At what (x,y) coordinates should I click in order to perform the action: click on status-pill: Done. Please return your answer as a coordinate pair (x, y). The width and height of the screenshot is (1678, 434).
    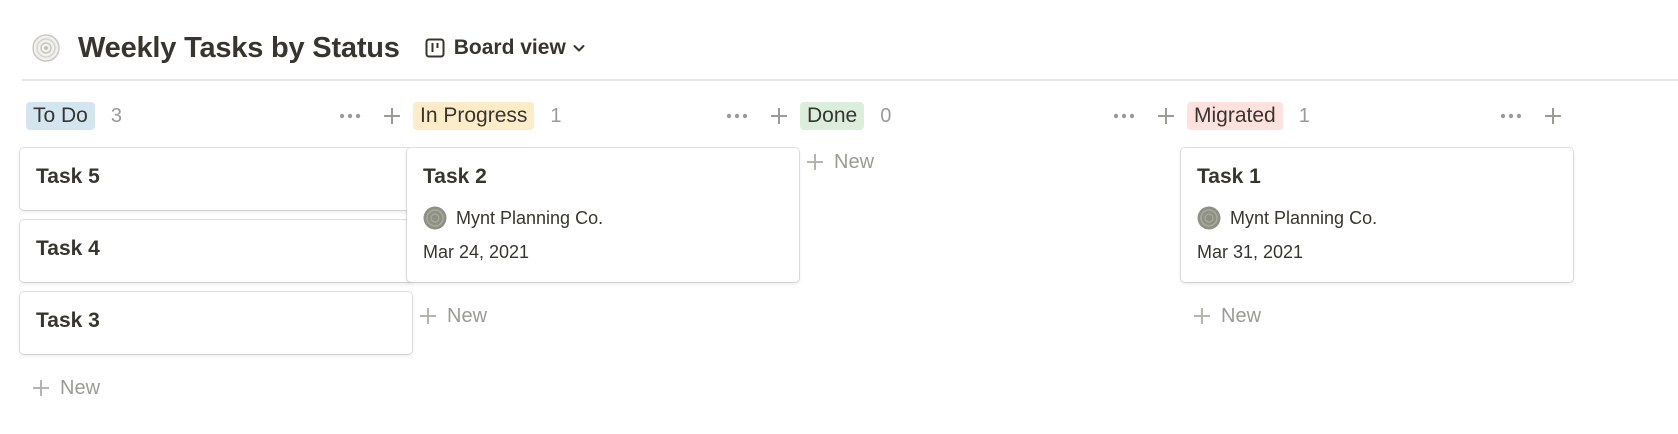
    Looking at the image, I should click on (832, 116).